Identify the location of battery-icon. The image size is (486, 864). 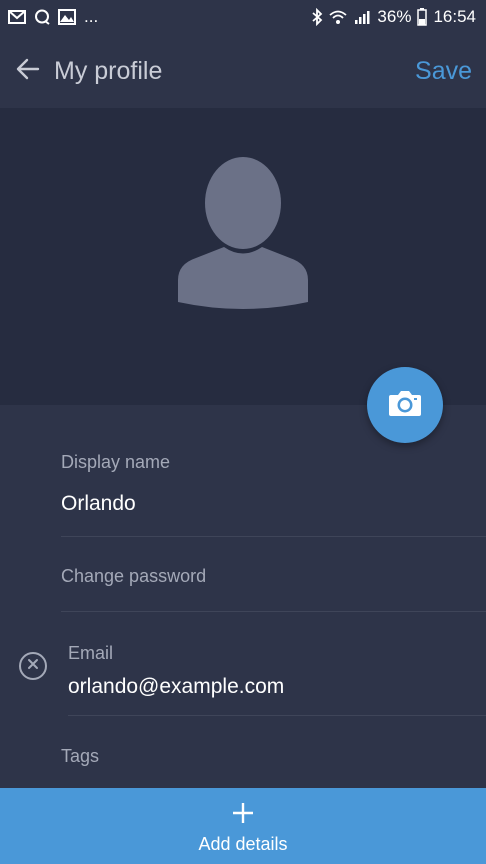
(422, 17).